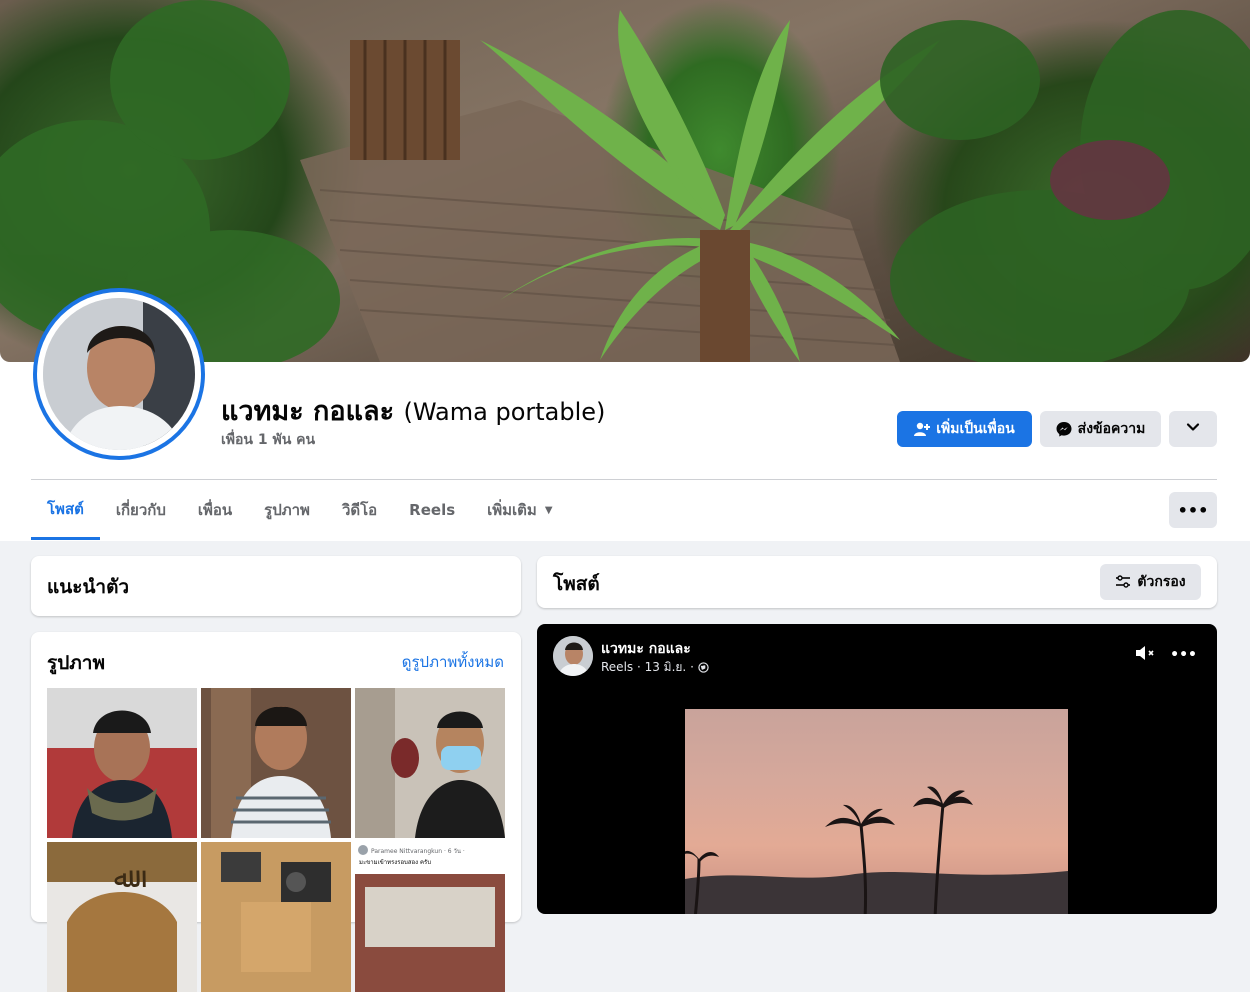 This screenshot has height=992, width=1250. Describe the element at coordinates (519, 510) in the screenshot. I see `tab-more: เพิ่มเติม ▼` at that location.